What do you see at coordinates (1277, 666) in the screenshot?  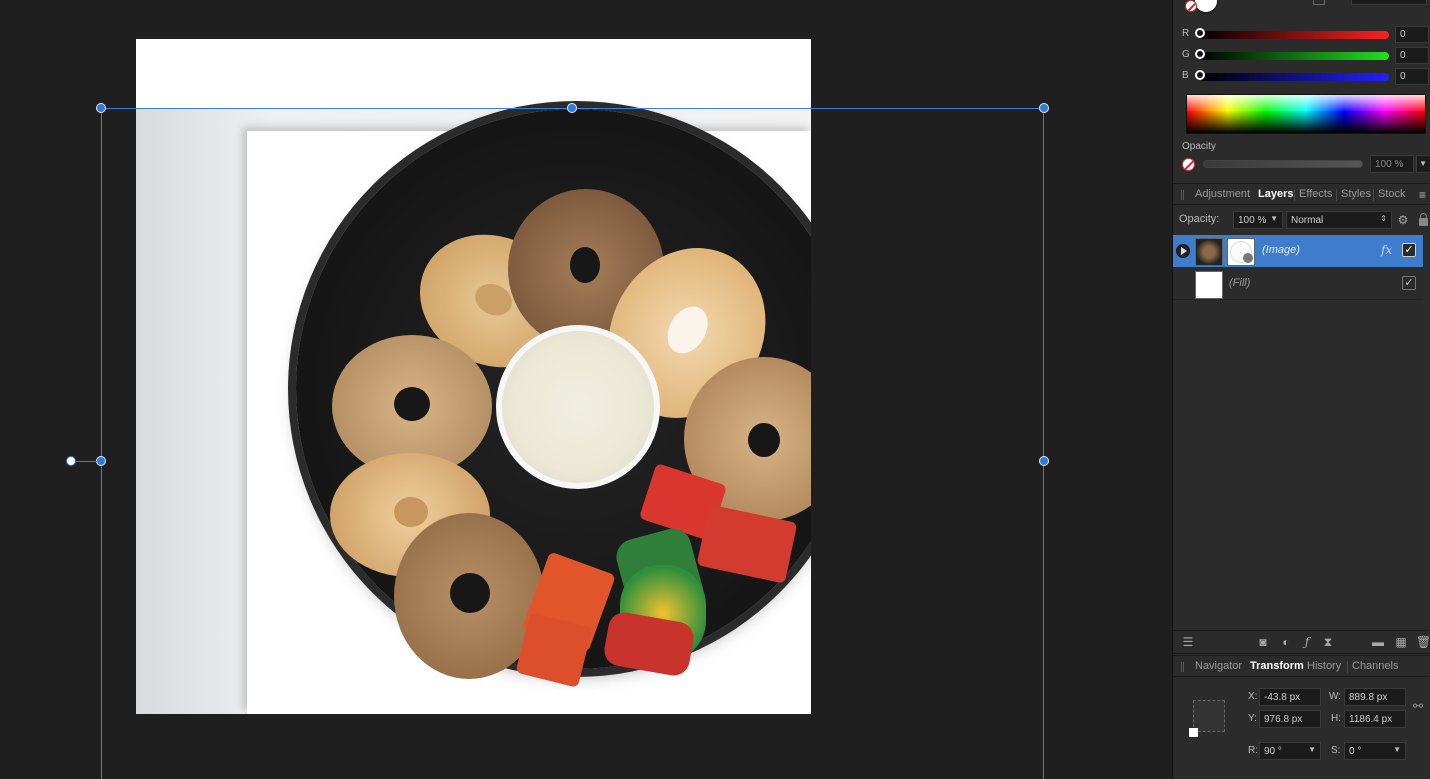 I see `tab-transform: Transform` at bounding box center [1277, 666].